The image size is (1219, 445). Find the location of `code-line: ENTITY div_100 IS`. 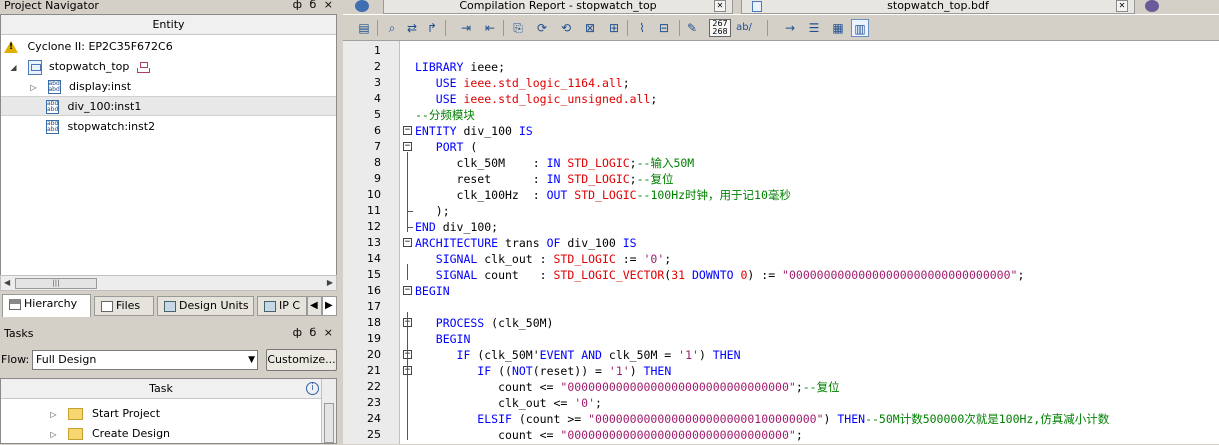

code-line: ENTITY div_100 IS is located at coordinates (474, 131).